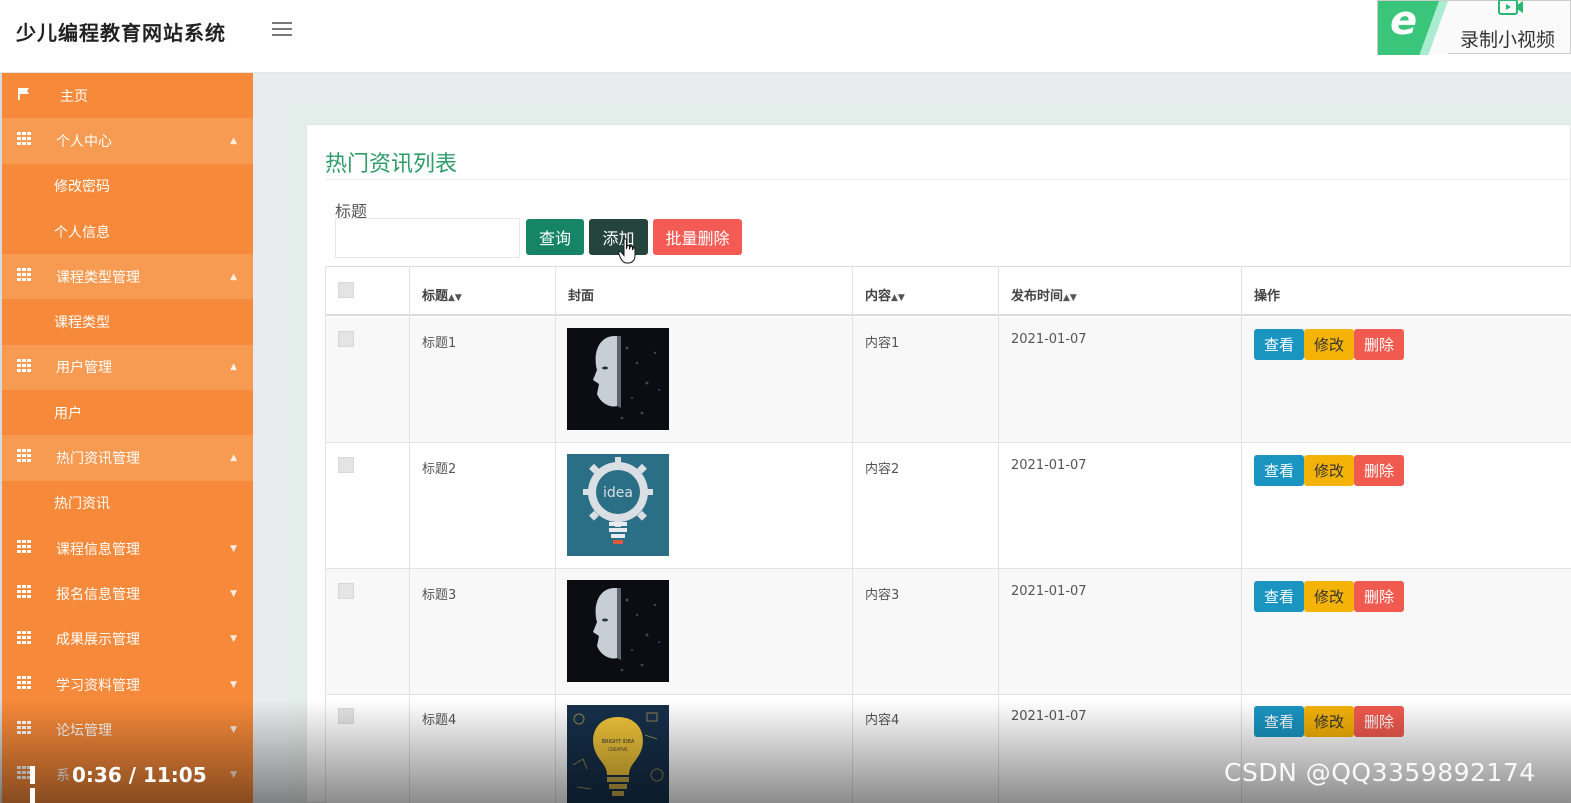  What do you see at coordinates (439, 343) in the screenshot?
I see `cell-title: 标题1` at bounding box center [439, 343].